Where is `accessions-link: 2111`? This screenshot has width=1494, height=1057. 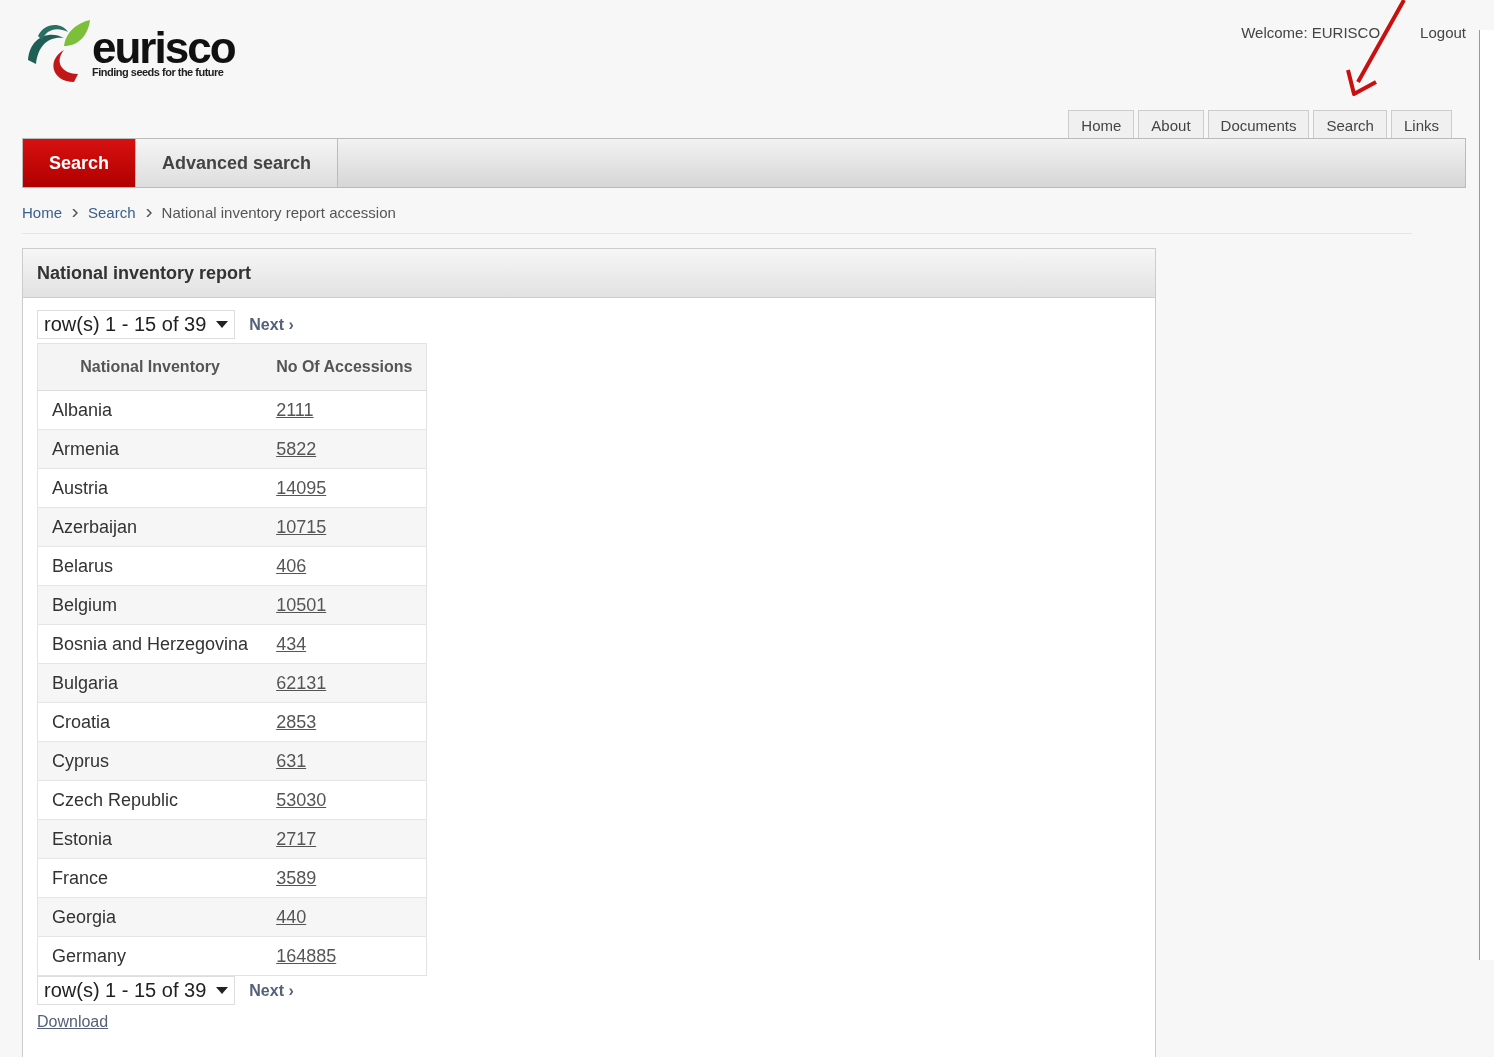 accessions-link: 2111 is located at coordinates (295, 409).